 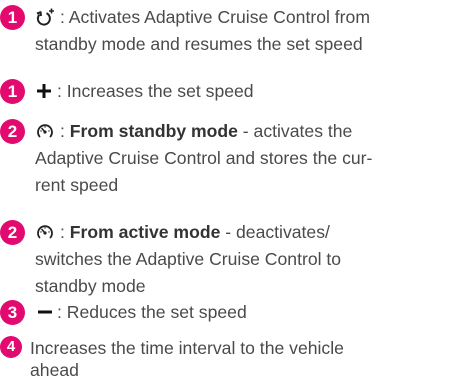 What do you see at coordinates (206, 131) in the screenshot?
I see `item-description: : From standby mode - activates the` at bounding box center [206, 131].